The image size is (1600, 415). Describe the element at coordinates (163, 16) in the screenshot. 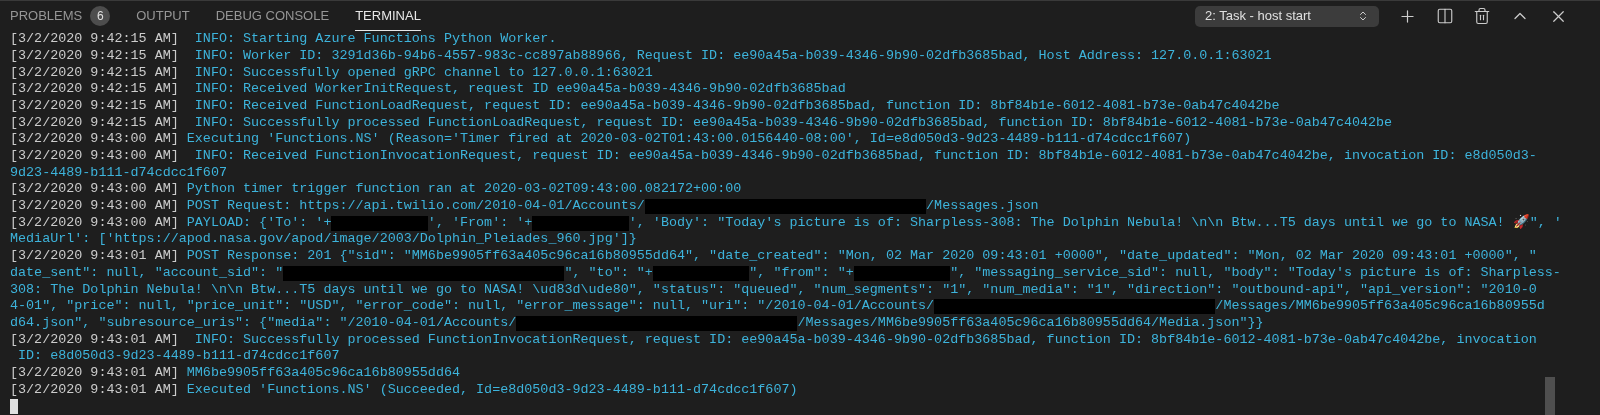

I see `panel-tab: OUTPUT` at that location.